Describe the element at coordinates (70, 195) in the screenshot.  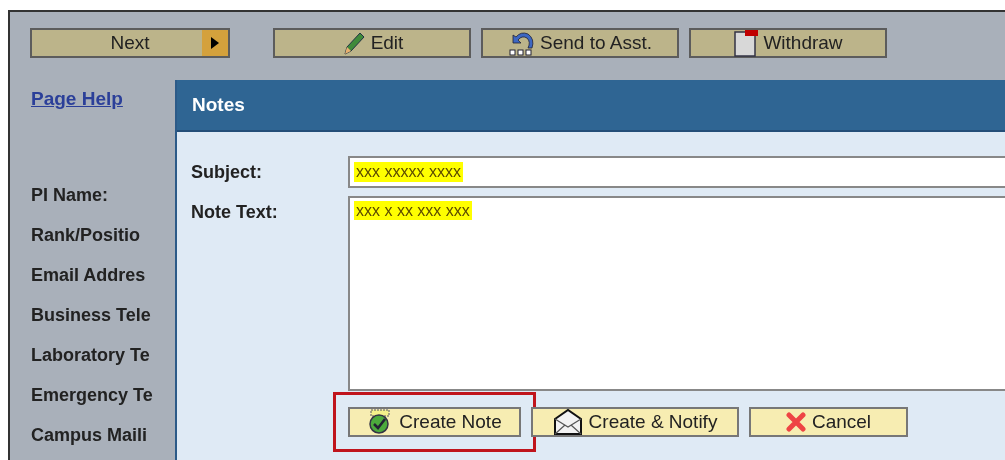
I see `field-label: PI Name:` at that location.